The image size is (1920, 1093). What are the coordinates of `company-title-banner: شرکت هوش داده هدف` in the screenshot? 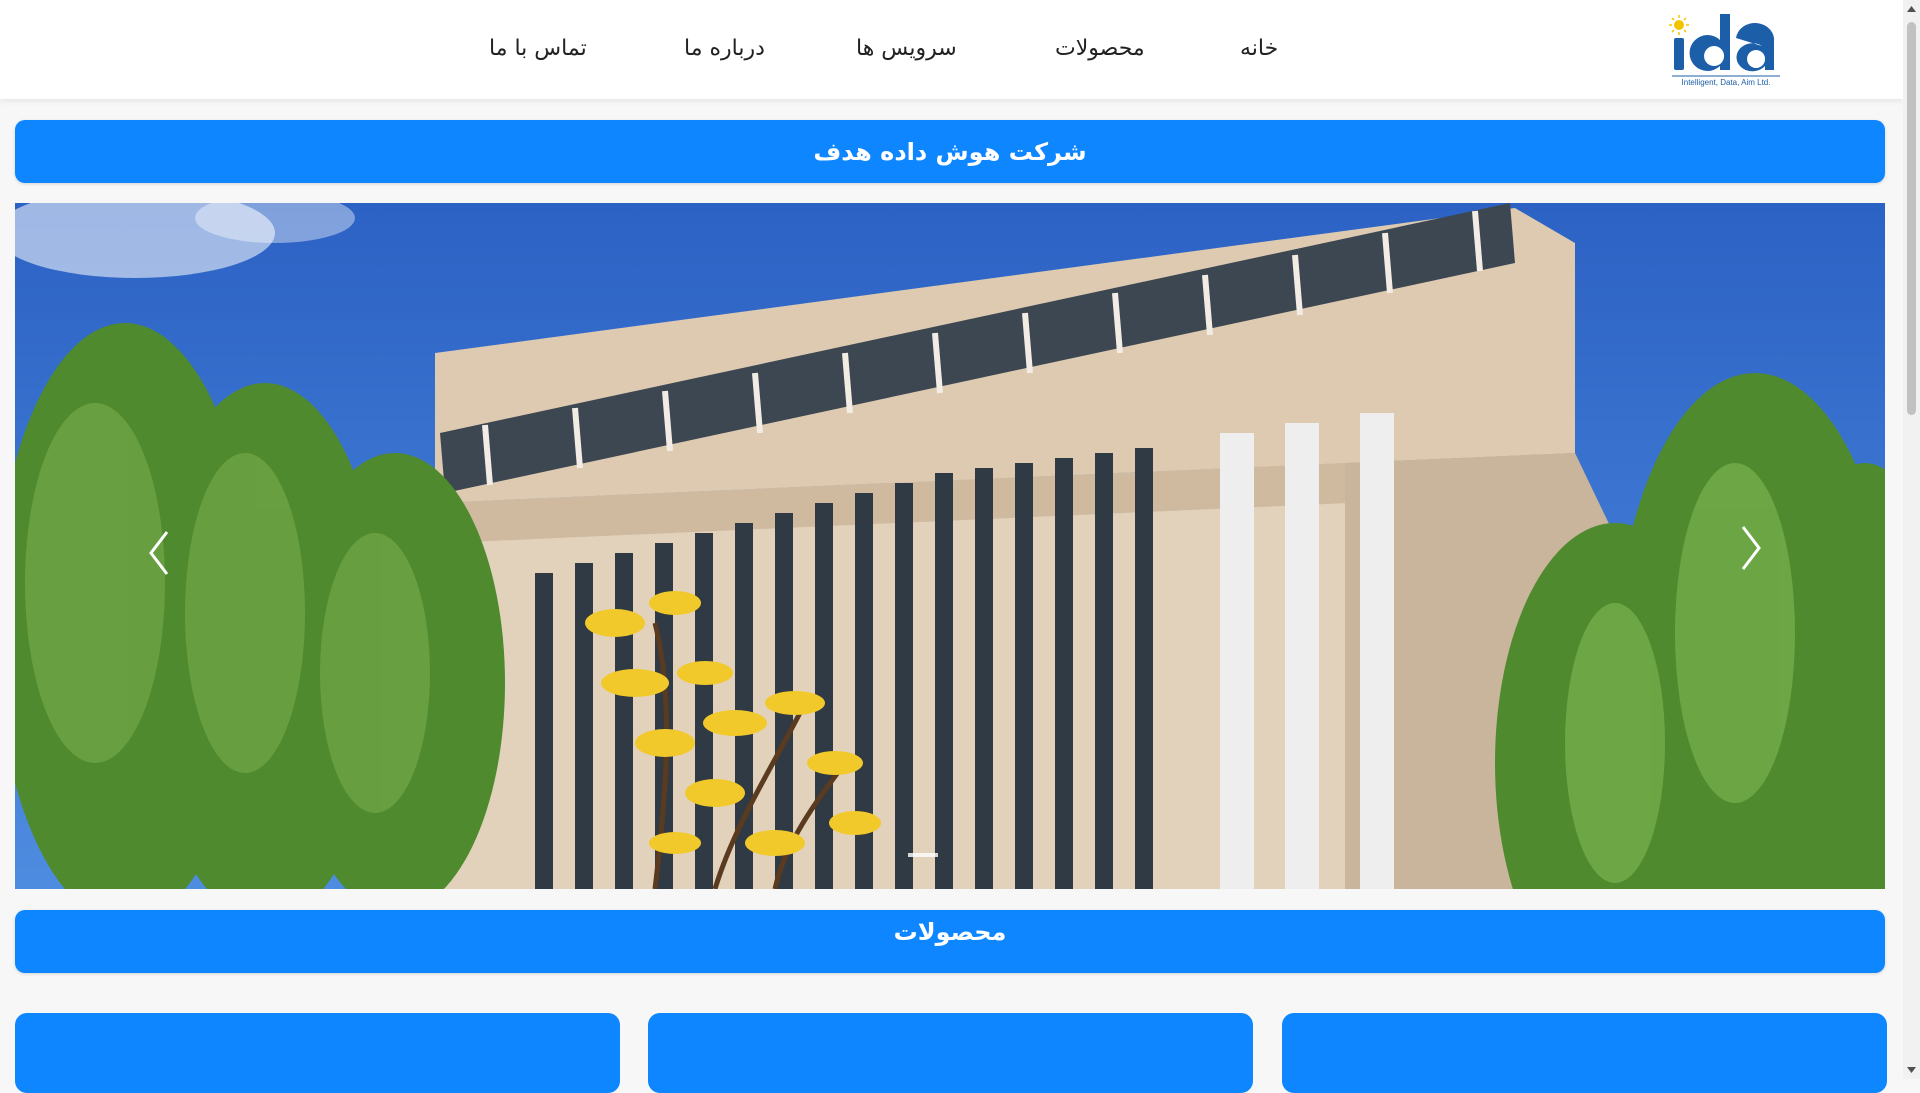 It's located at (950, 151).